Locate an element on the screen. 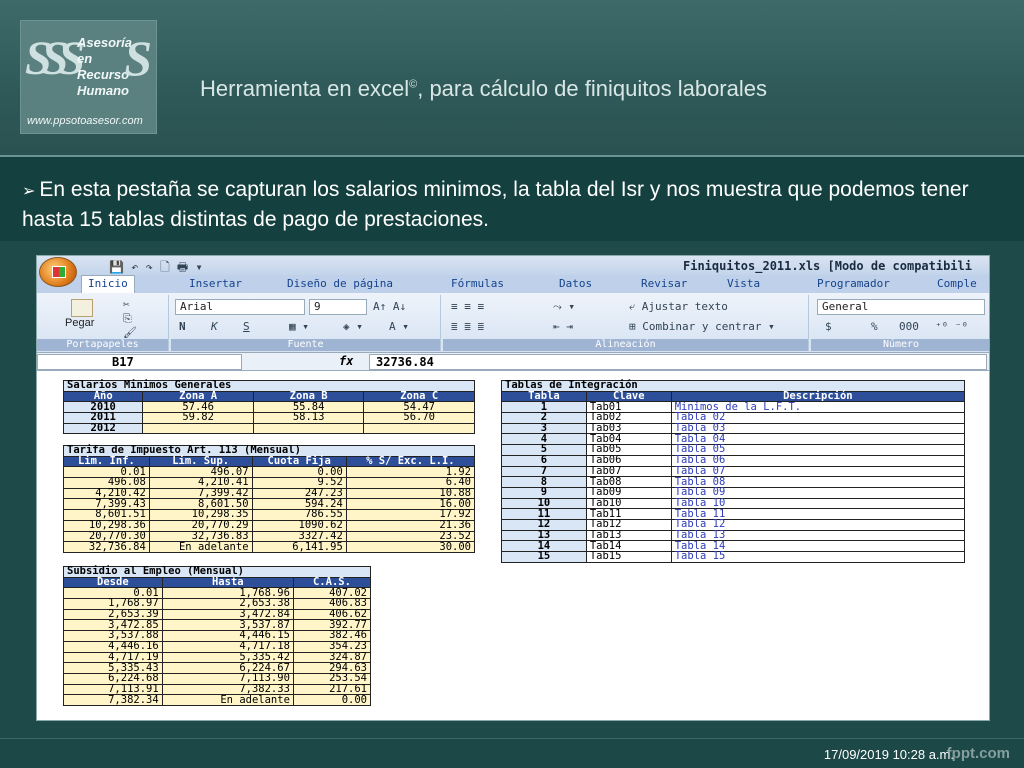  orientation-icon: ⤳ ▾ is located at coordinates (564, 307).